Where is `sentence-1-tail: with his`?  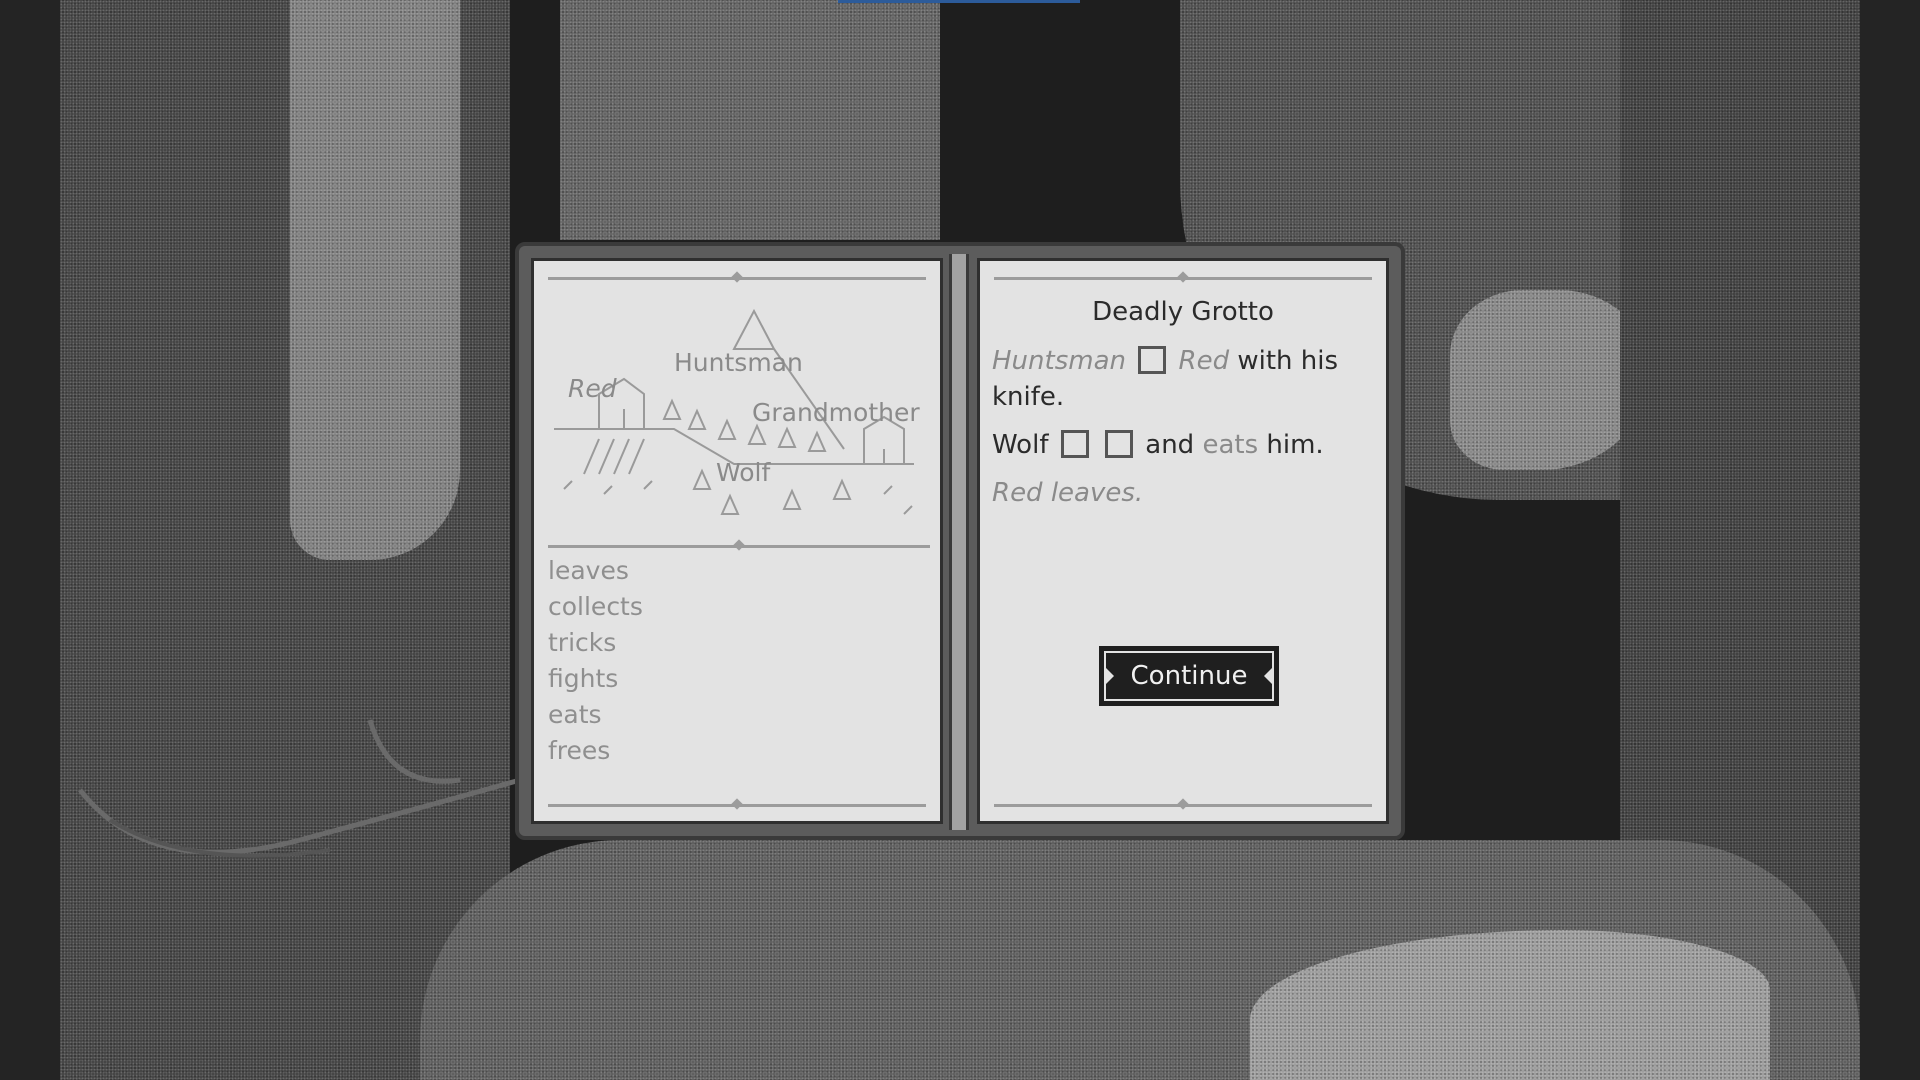 sentence-1-tail: with his is located at coordinates (1288, 361).